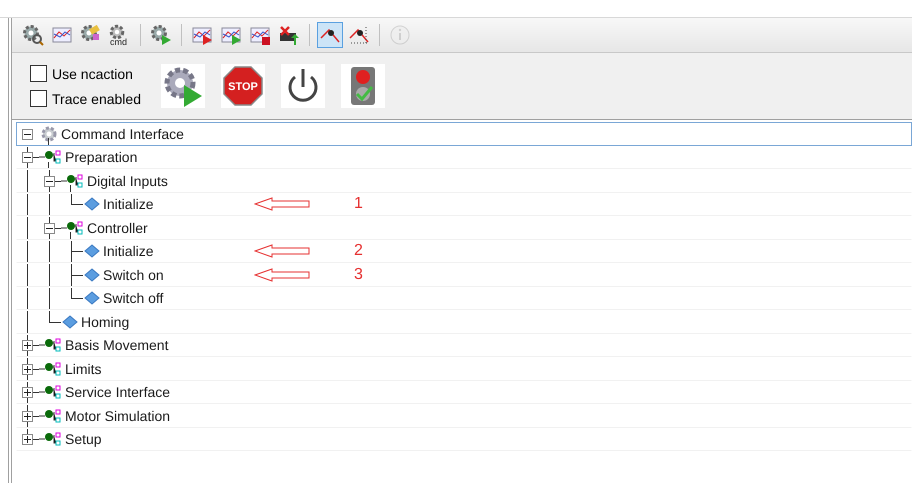  I want to click on tree-item: Basis Movement, so click(116, 345).